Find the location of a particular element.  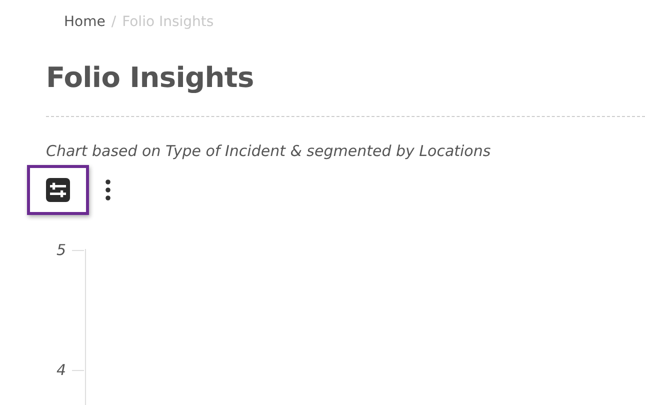

more-options-button is located at coordinates (108, 190).